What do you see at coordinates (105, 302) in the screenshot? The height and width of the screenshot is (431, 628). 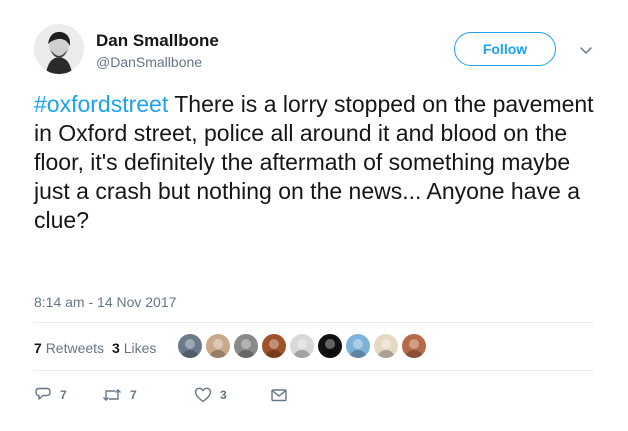 I see `timestamp: 8:14 am - 14 Nov 2017` at bounding box center [105, 302].